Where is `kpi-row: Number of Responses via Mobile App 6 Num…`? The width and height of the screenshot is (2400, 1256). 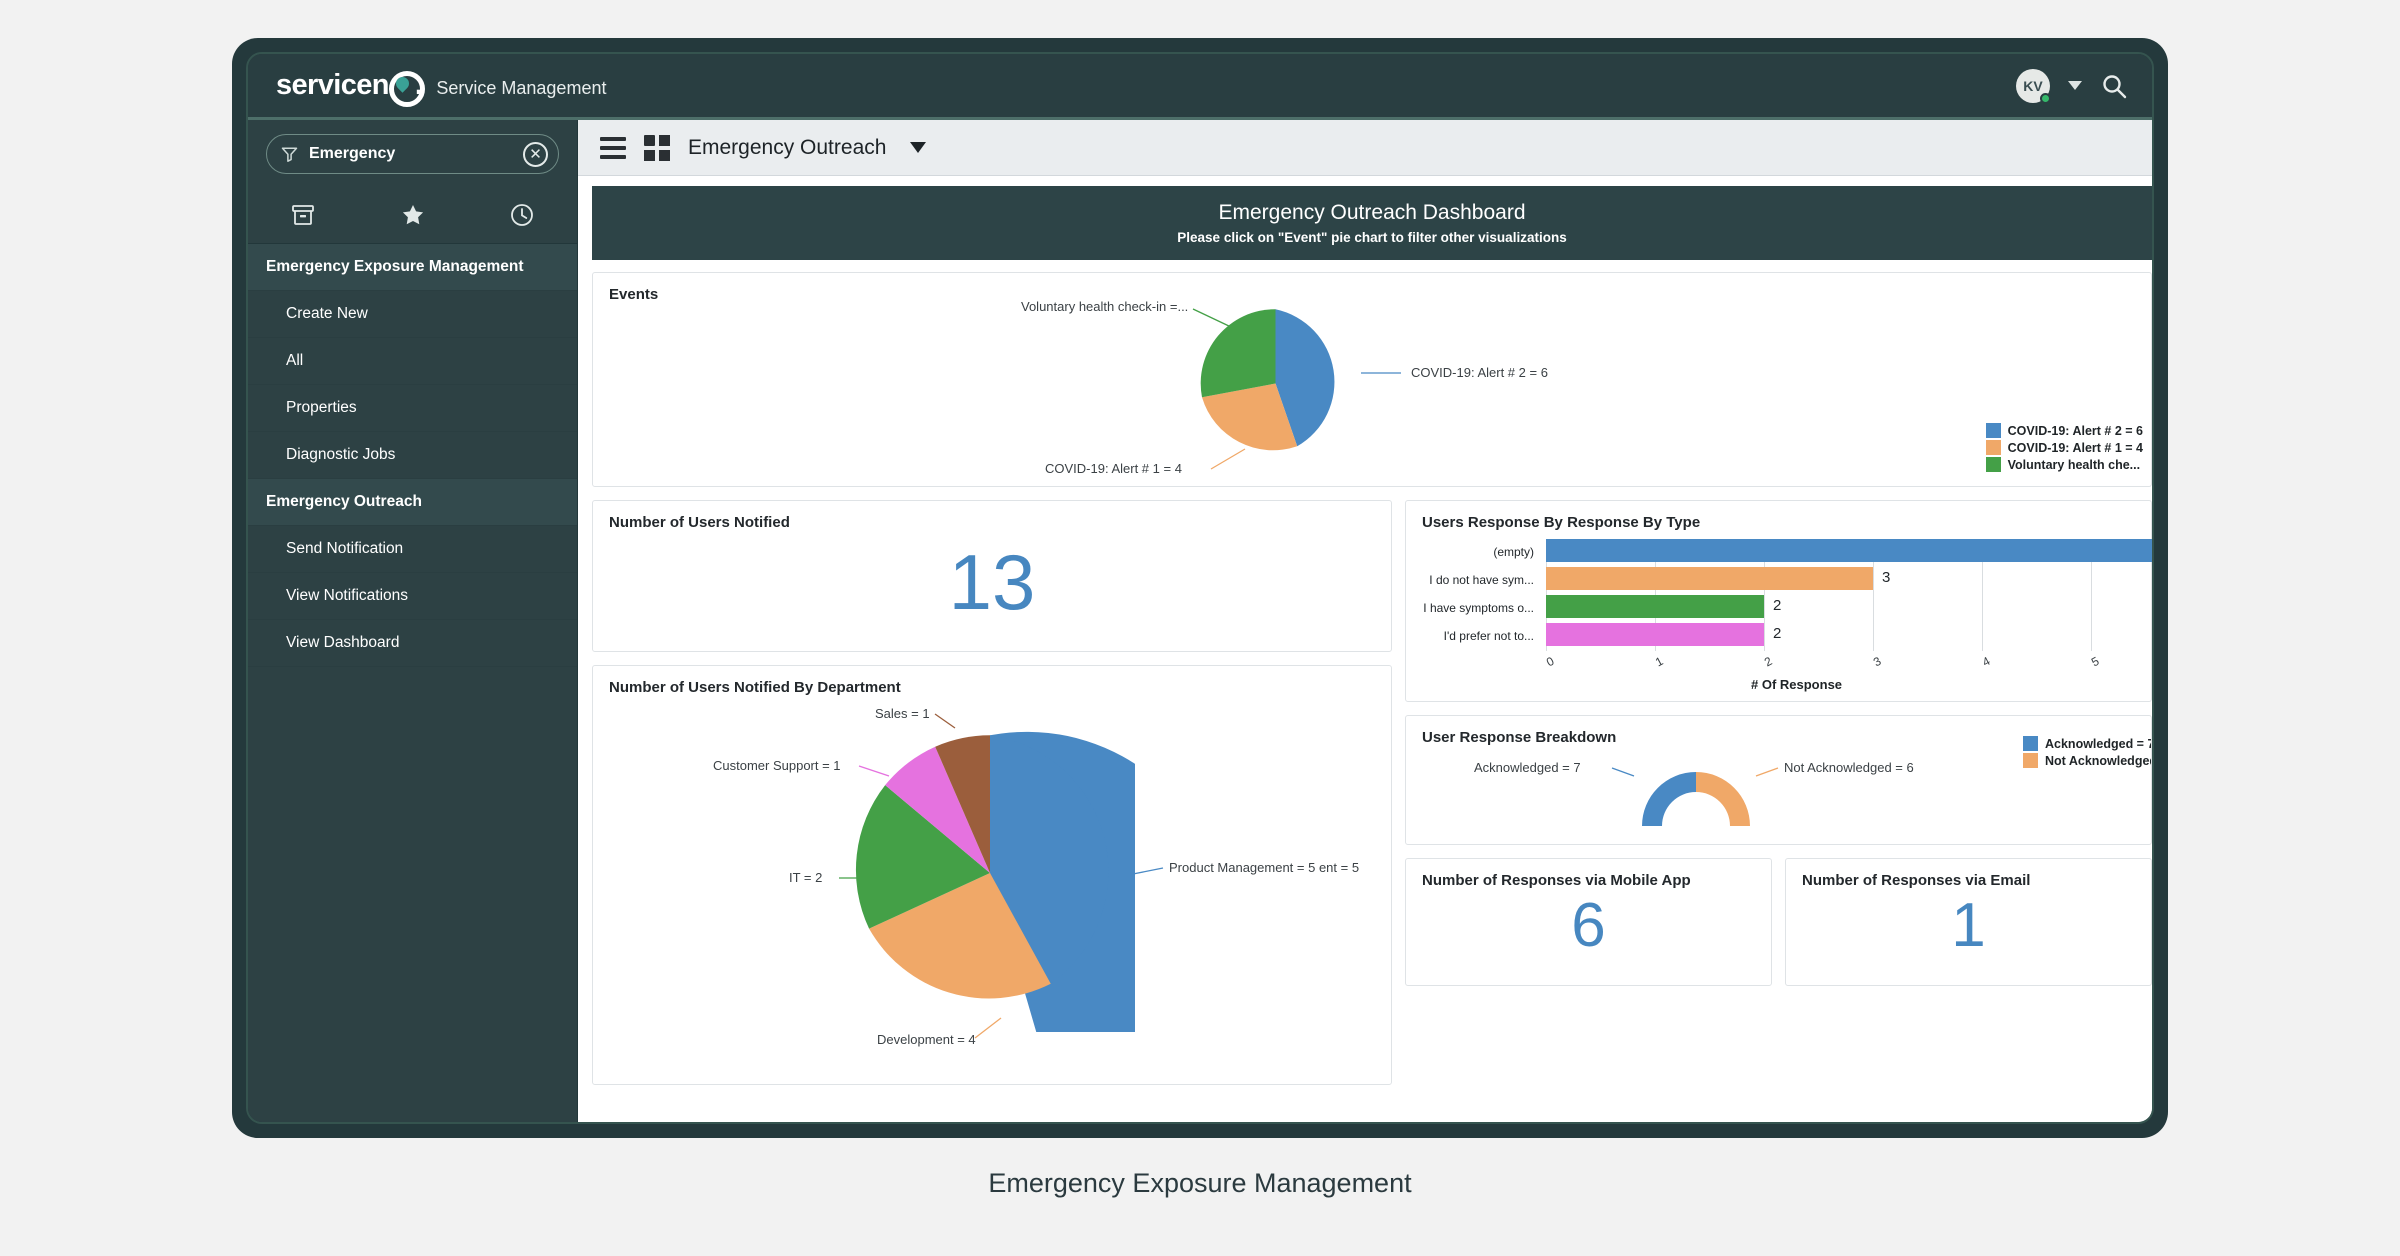
kpi-row: Number of Responses via Mobile App 6 Num… is located at coordinates (1778, 922).